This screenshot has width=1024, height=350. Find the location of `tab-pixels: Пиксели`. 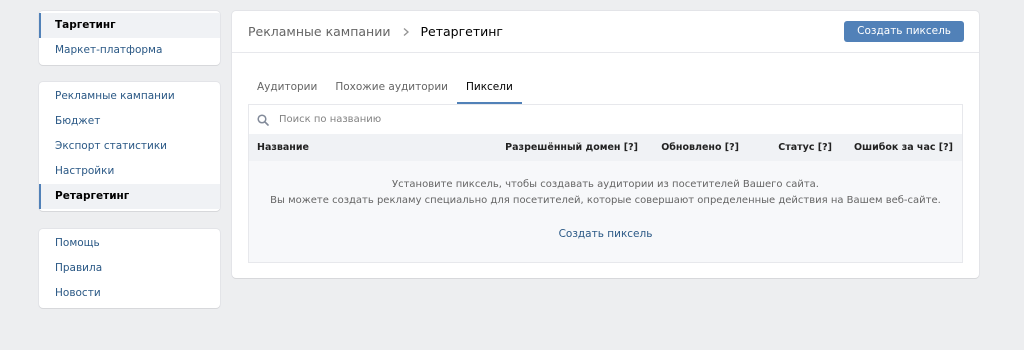

tab-pixels: Пиксели is located at coordinates (489, 88).